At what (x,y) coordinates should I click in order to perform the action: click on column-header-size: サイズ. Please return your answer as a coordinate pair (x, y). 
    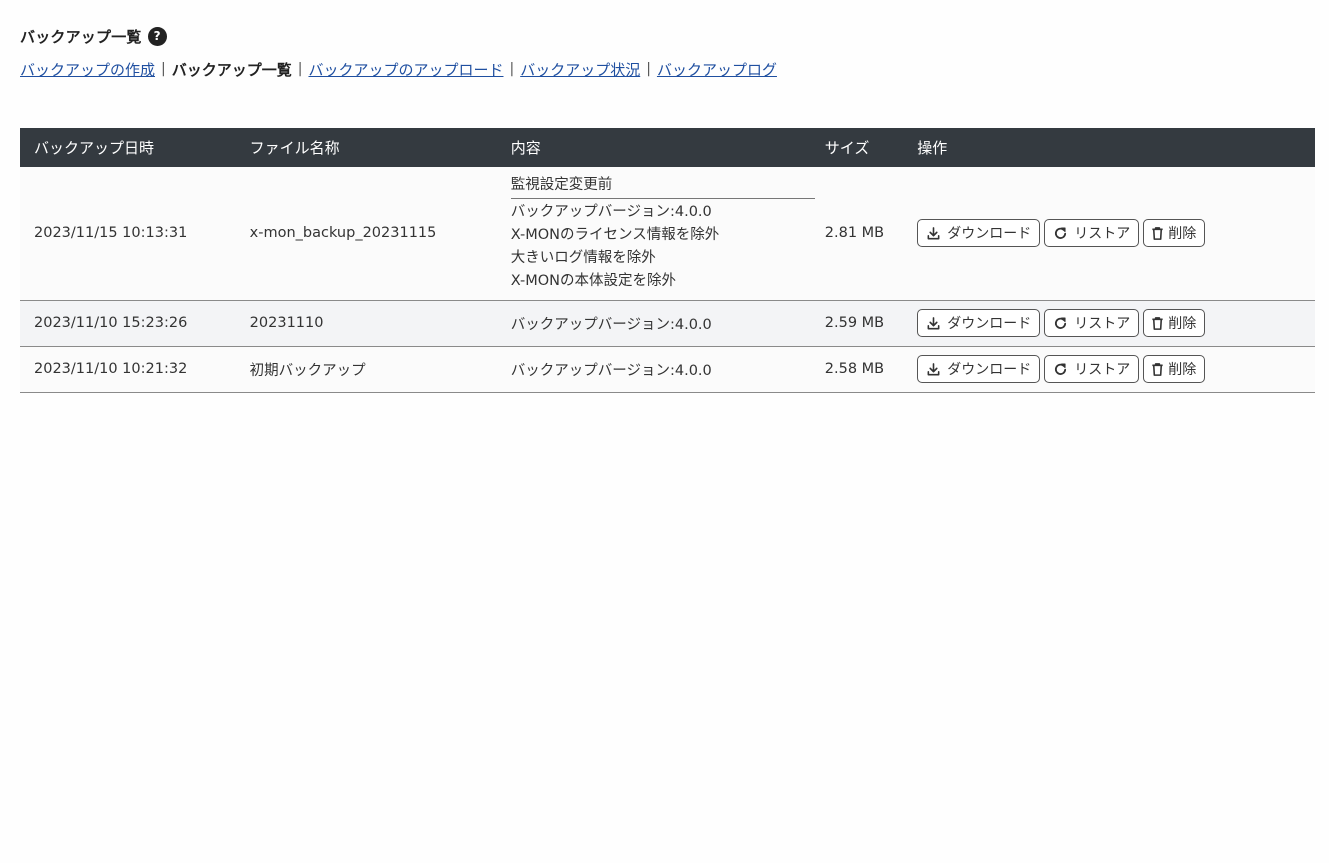
    Looking at the image, I should click on (861, 147).